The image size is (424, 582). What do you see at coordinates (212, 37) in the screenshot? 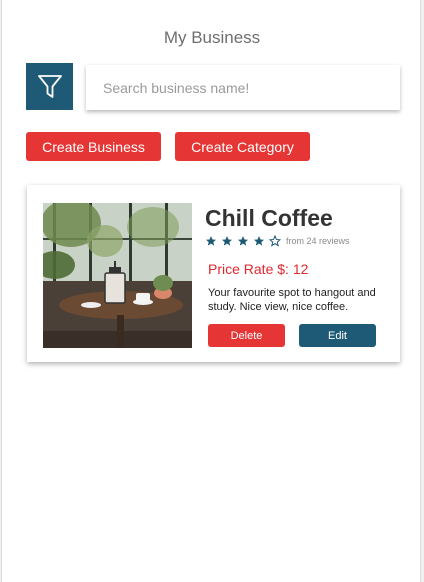
I see `page-title: My Business` at bounding box center [212, 37].